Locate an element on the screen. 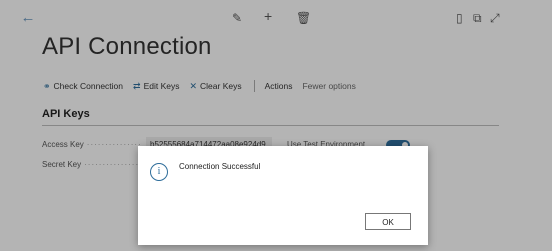 This screenshot has height=251, width=552. back-arrow-icon: ← is located at coordinates (28, 18).